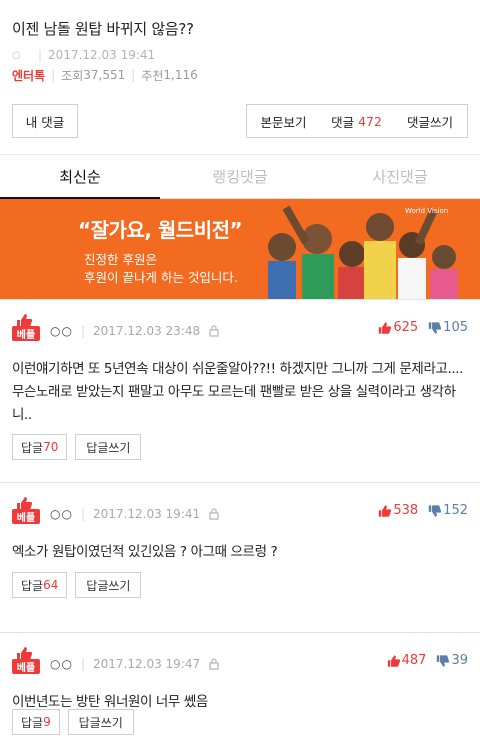 The height and width of the screenshot is (754, 480). What do you see at coordinates (423, 327) in the screenshot?
I see `vote-area: 625 105` at bounding box center [423, 327].